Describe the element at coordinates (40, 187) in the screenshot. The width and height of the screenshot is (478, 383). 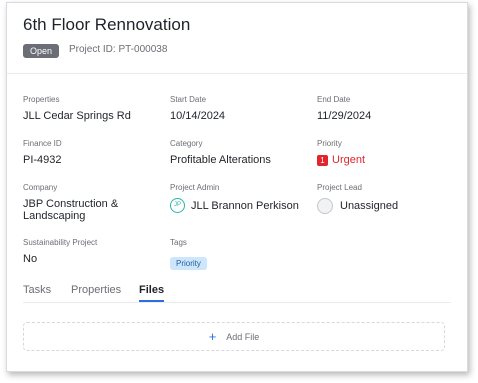
I see `field-label: Company` at that location.